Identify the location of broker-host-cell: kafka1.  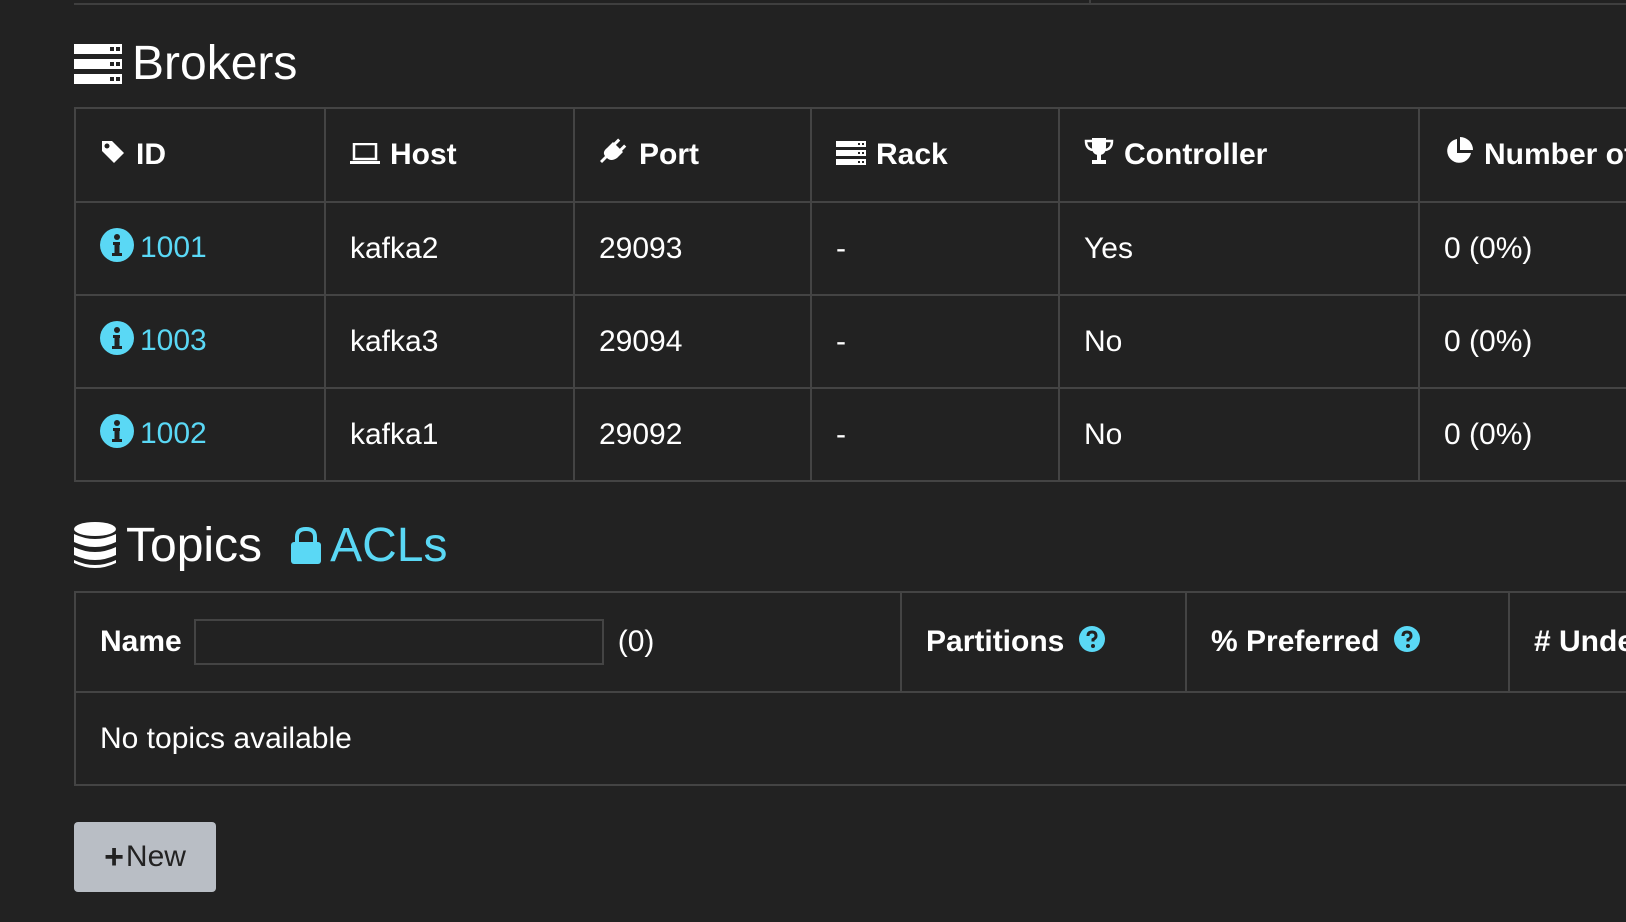
(449, 434).